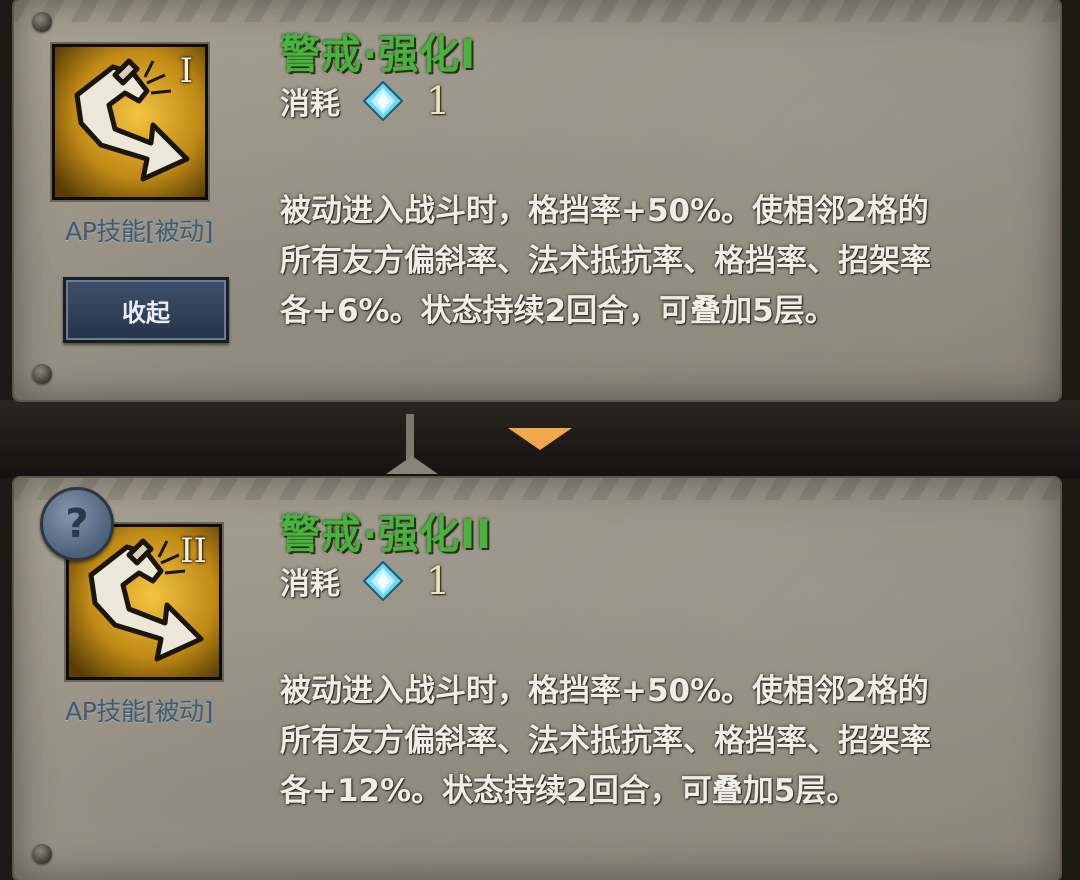 The width and height of the screenshot is (1080, 880). Describe the element at coordinates (540, 439) in the screenshot. I see `expand-arrow-icon` at that location.